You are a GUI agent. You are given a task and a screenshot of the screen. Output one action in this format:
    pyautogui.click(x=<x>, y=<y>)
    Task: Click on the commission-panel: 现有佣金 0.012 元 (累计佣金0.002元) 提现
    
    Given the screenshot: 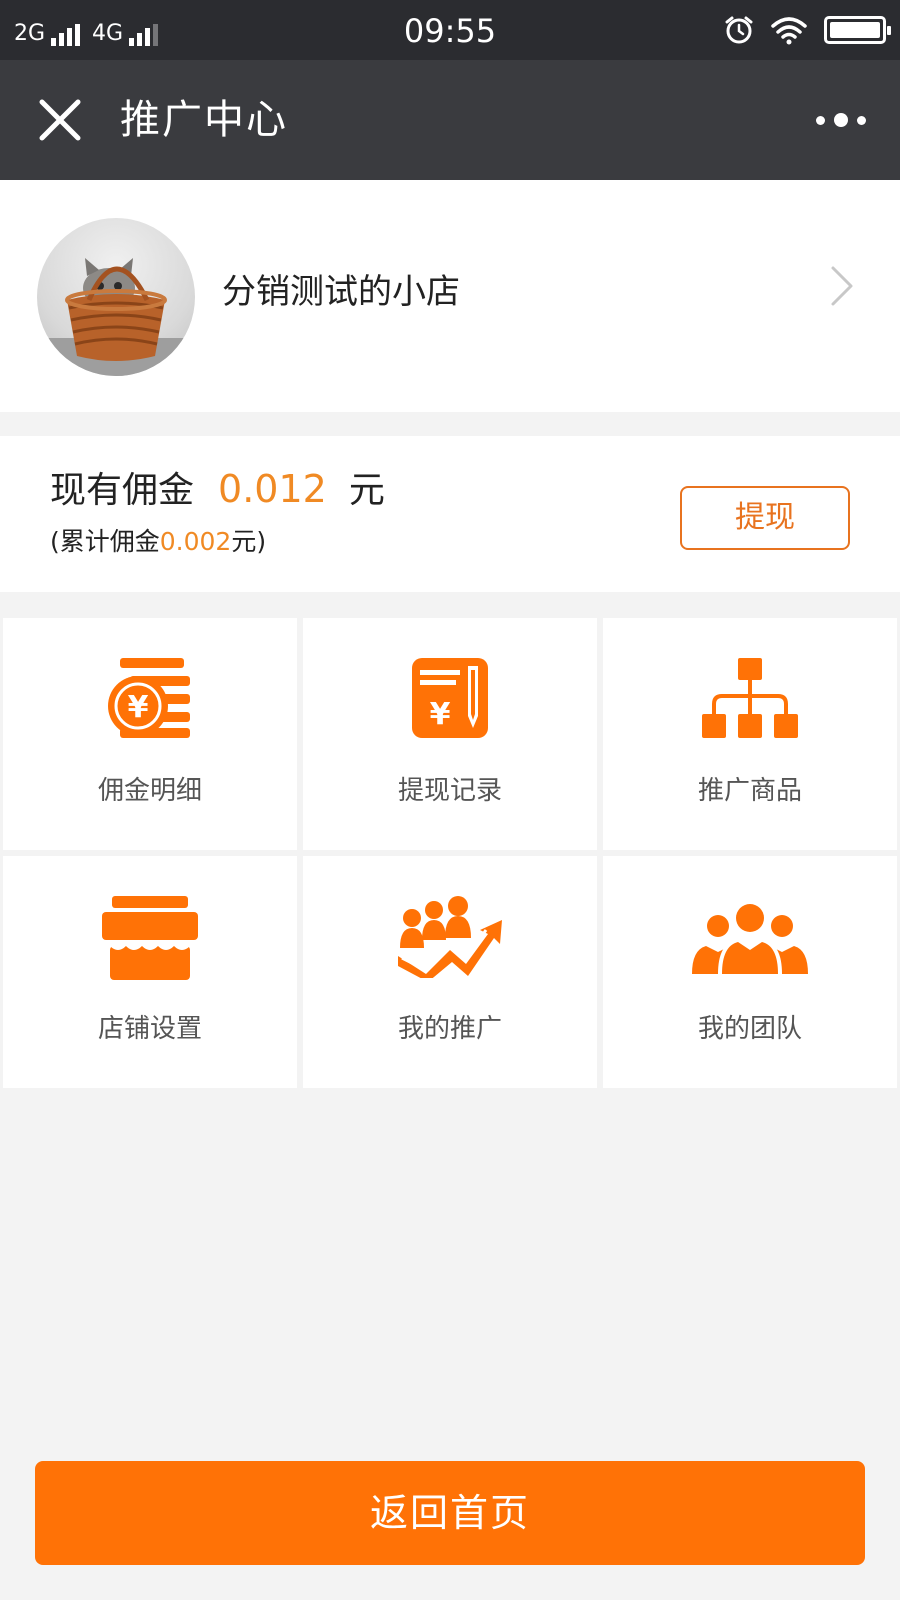 What is the action you would take?
    pyautogui.click(x=450, y=514)
    